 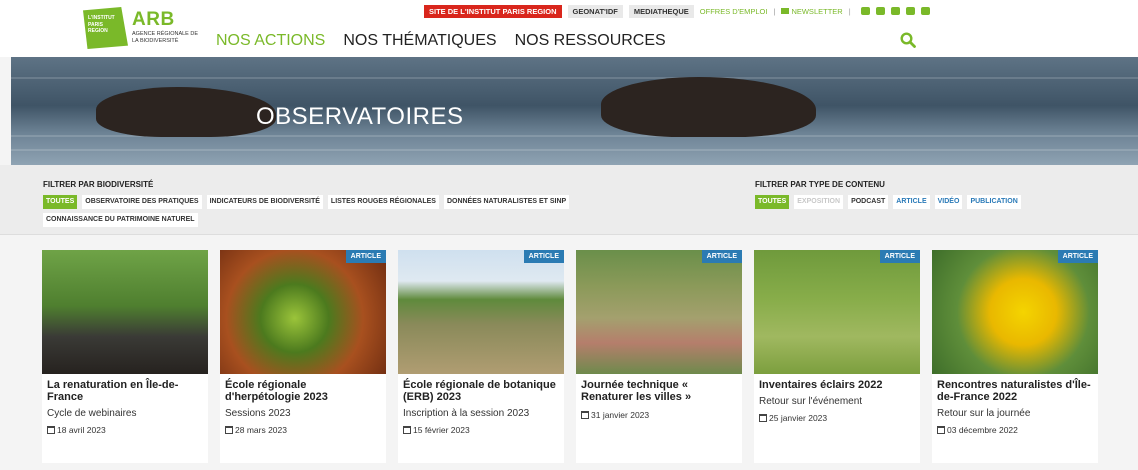 I want to click on institut-logo: L'INSTITUT PARIS REGION, so click(x=105, y=28).